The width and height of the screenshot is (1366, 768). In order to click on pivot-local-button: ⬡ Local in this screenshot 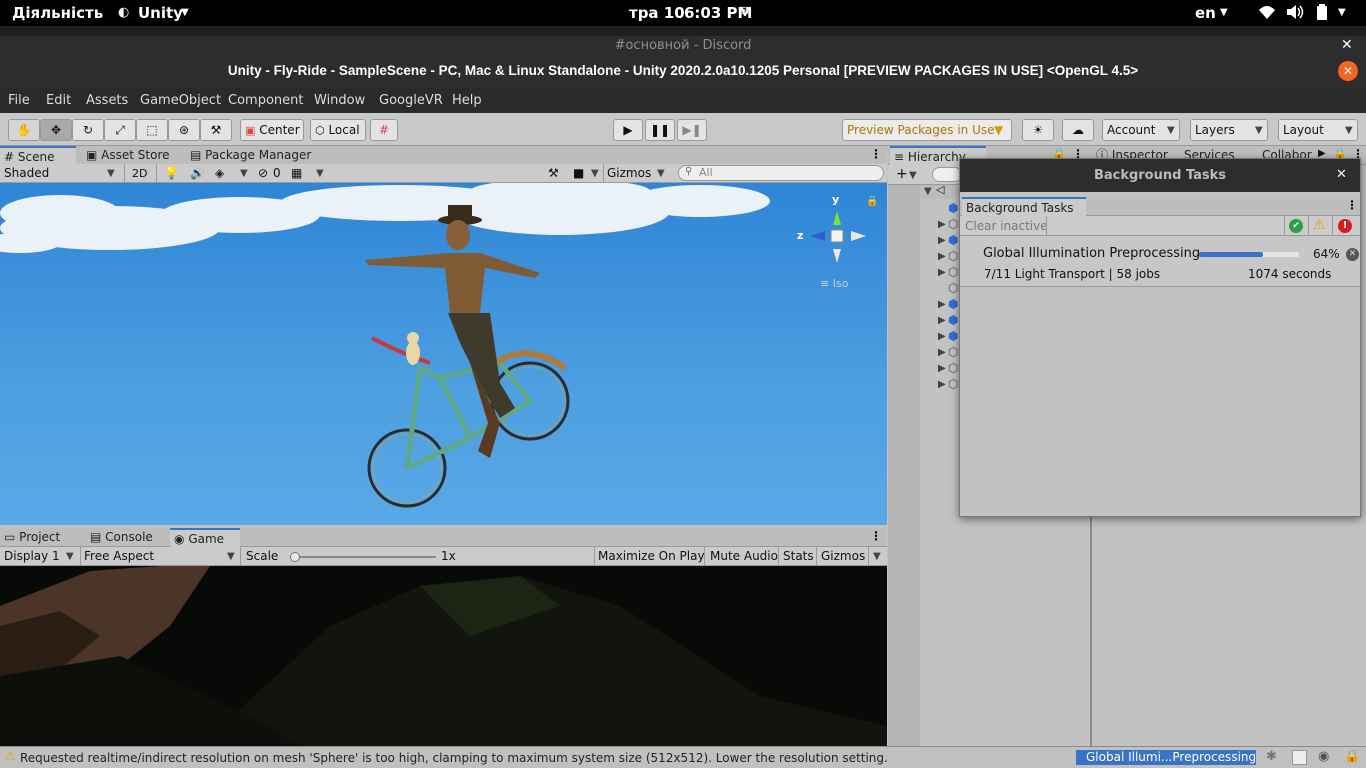, I will do `click(338, 130)`.